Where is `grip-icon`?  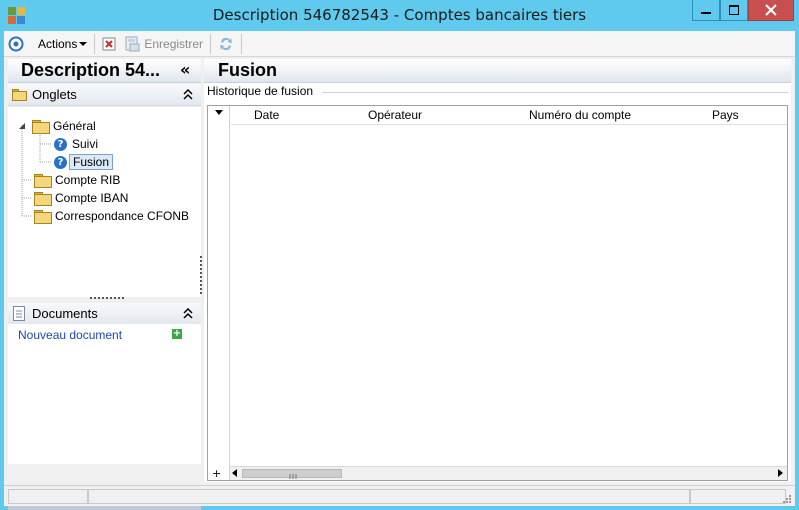 grip-icon is located at coordinates (293, 476).